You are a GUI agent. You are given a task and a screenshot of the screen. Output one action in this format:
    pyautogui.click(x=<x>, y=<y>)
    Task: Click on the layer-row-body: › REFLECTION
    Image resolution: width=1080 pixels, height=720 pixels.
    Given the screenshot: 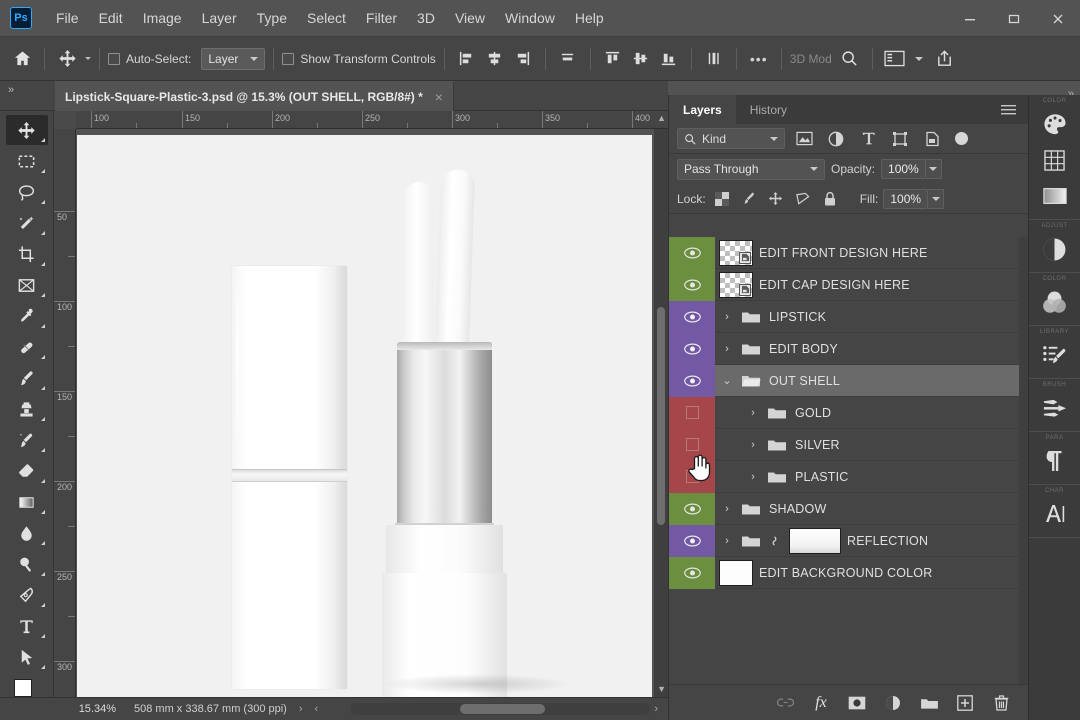 What is the action you would take?
    pyautogui.click(x=872, y=541)
    